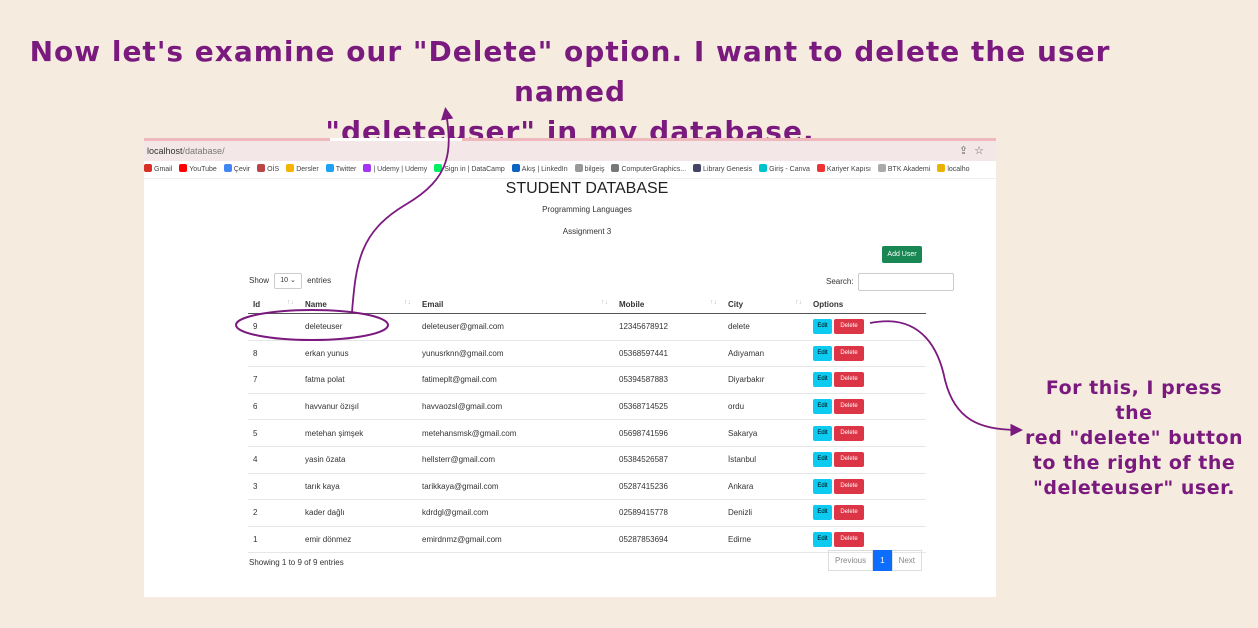 This screenshot has width=1258, height=628. Describe the element at coordinates (851, 560) in the screenshot. I see `previous-page-button: Previous` at that location.